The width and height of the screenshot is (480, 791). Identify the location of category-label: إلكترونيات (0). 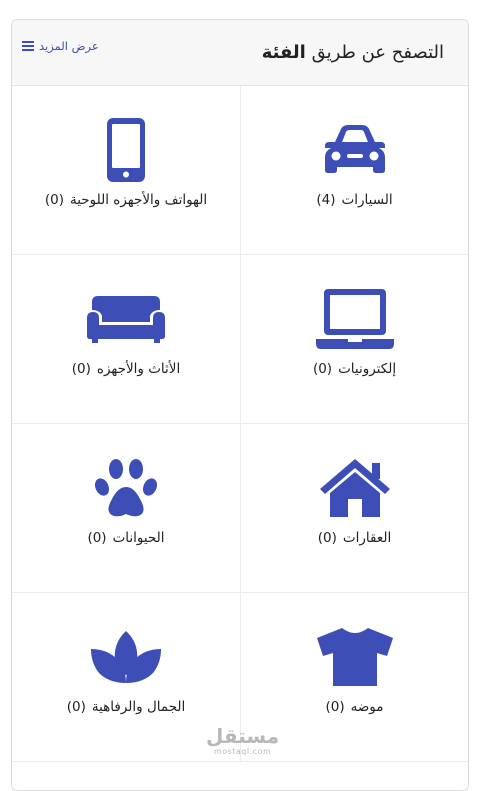
(354, 369).